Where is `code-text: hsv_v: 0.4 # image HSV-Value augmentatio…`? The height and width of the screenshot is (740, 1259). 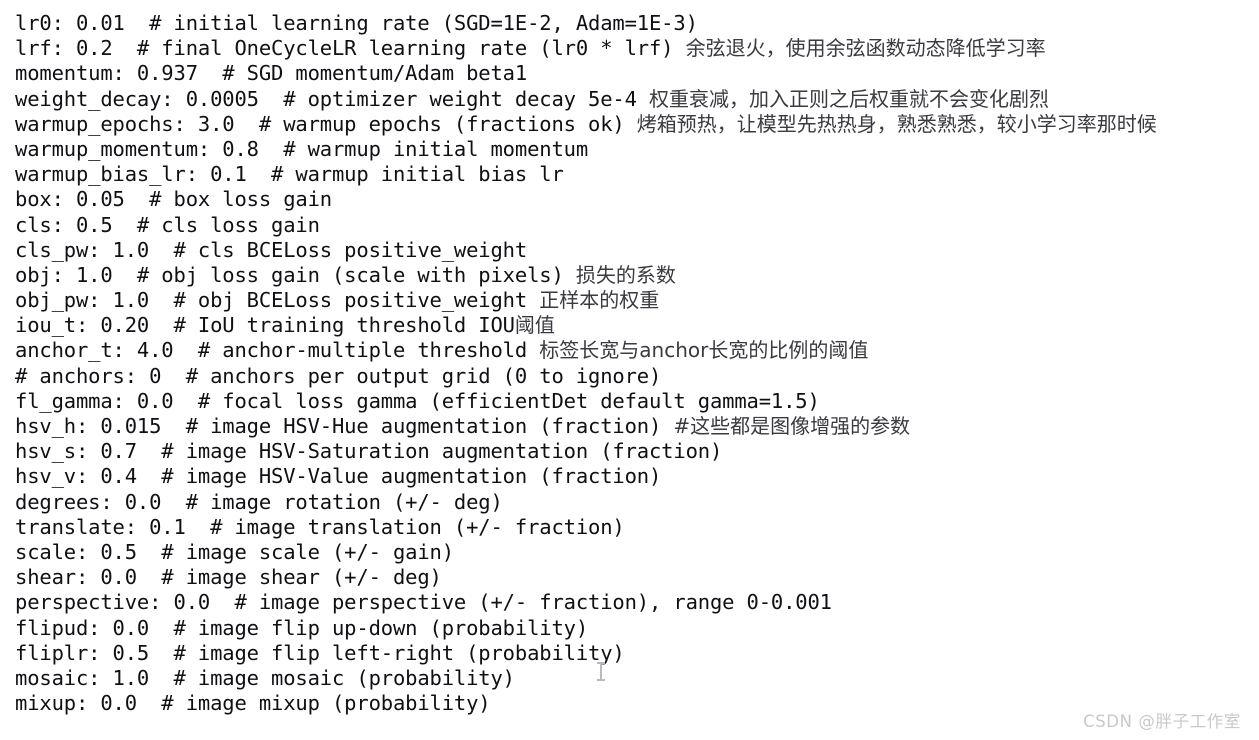 code-text: hsv_v: 0.4 # image HSV-Value augmentatio… is located at coordinates (338, 476).